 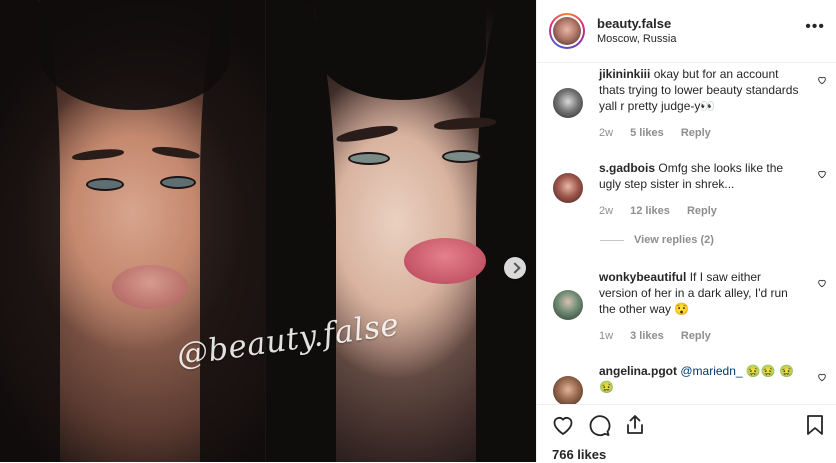 What do you see at coordinates (635, 425) in the screenshot?
I see `share-icon` at bounding box center [635, 425].